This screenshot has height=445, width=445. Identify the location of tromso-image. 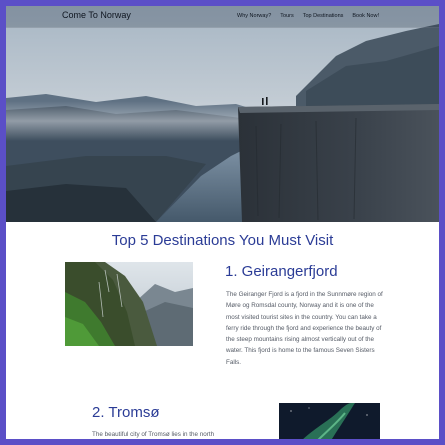
(329, 421).